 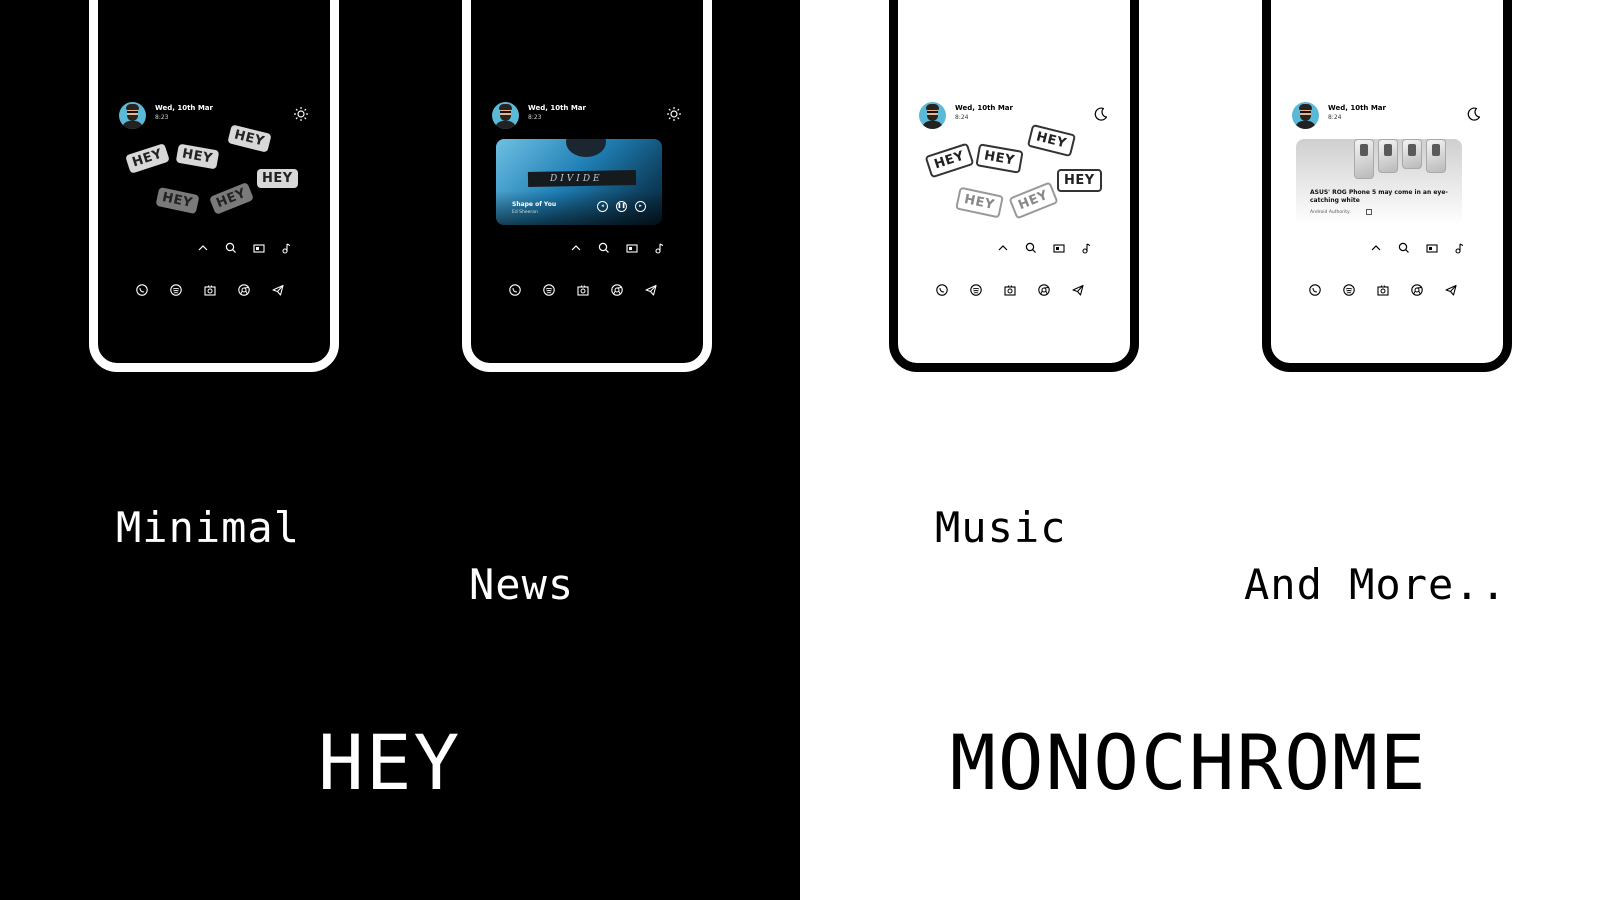 I want to click on title-monochrome: MONOCHROME, so click(x=1189, y=762).